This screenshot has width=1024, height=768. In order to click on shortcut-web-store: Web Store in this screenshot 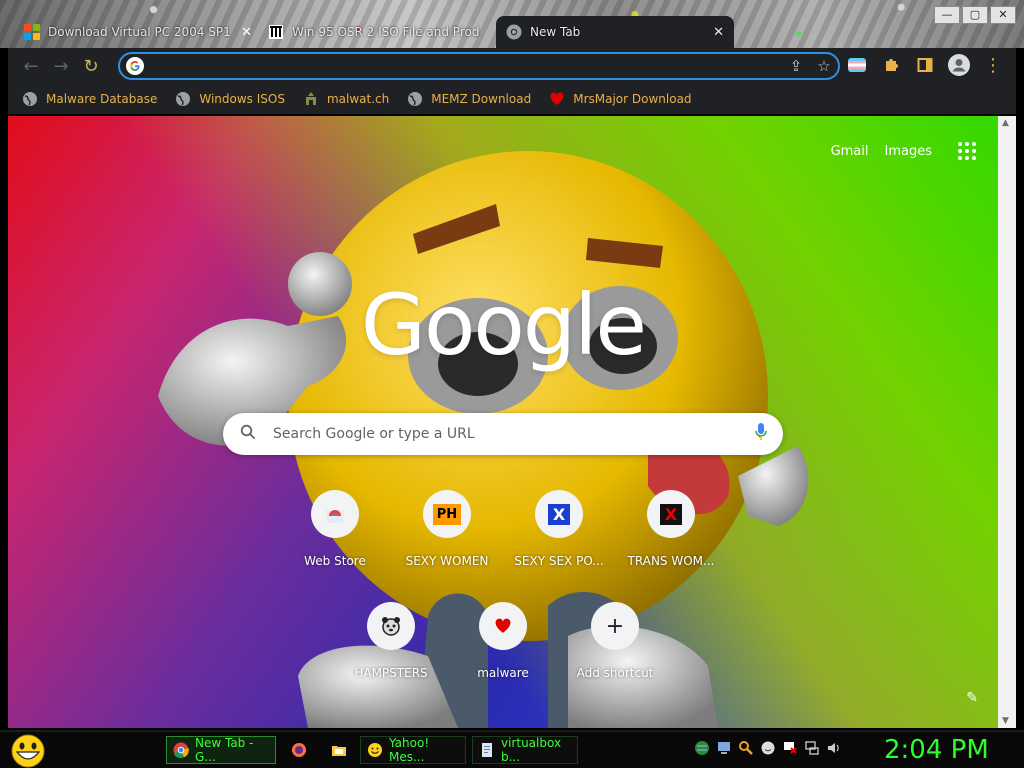, I will do `click(335, 529)`.